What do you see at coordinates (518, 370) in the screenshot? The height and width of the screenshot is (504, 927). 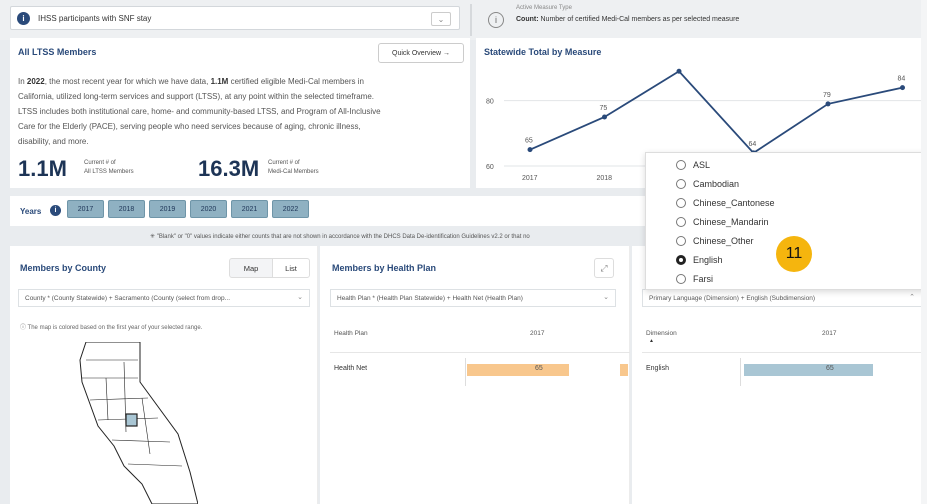 I see `plan-bar` at bounding box center [518, 370].